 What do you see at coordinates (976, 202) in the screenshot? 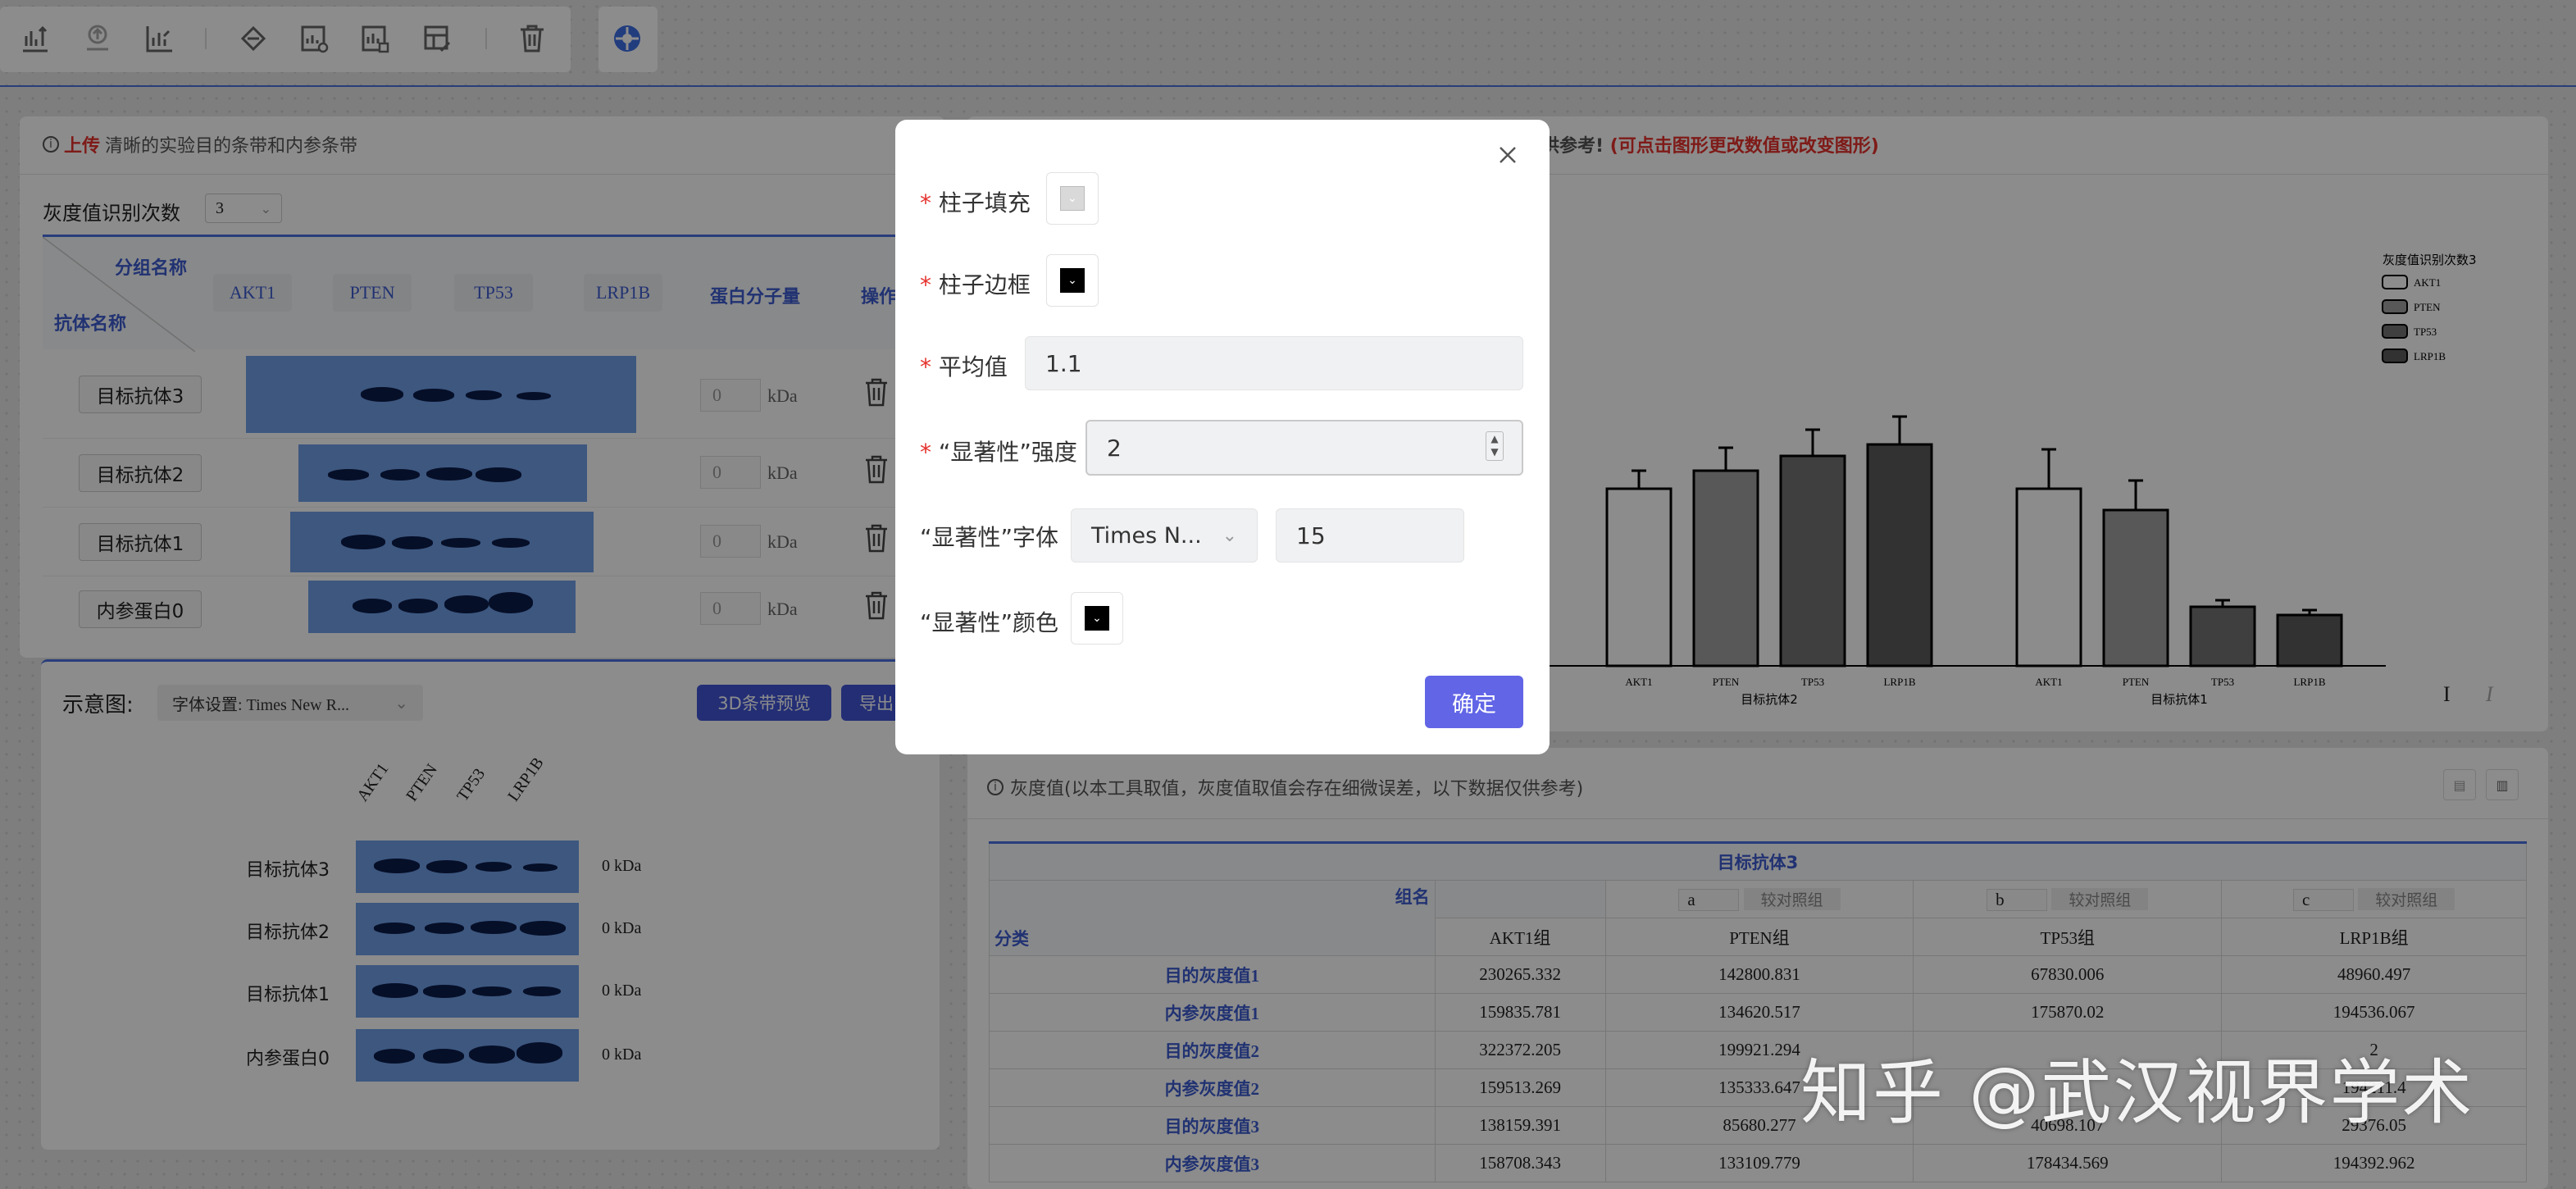
I see `fill-label: * 柱子填充` at bounding box center [976, 202].